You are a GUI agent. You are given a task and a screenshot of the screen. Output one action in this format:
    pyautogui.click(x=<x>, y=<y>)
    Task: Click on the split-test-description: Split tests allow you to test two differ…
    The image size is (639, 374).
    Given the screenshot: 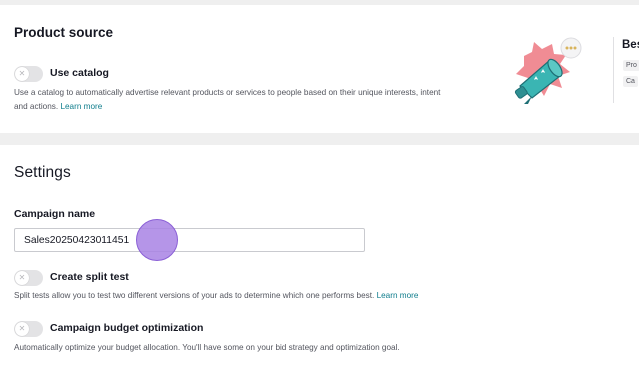 What is the action you would take?
    pyautogui.click(x=216, y=295)
    